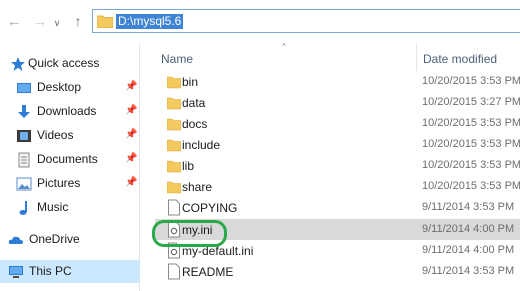 Image resolution: width=520 pixels, height=291 pixels. I want to click on nav-item-onedrive: OneDrive, so click(70, 239).